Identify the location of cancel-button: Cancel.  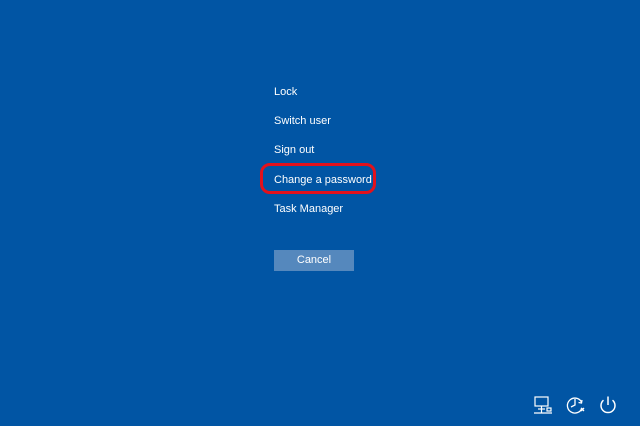
(314, 260).